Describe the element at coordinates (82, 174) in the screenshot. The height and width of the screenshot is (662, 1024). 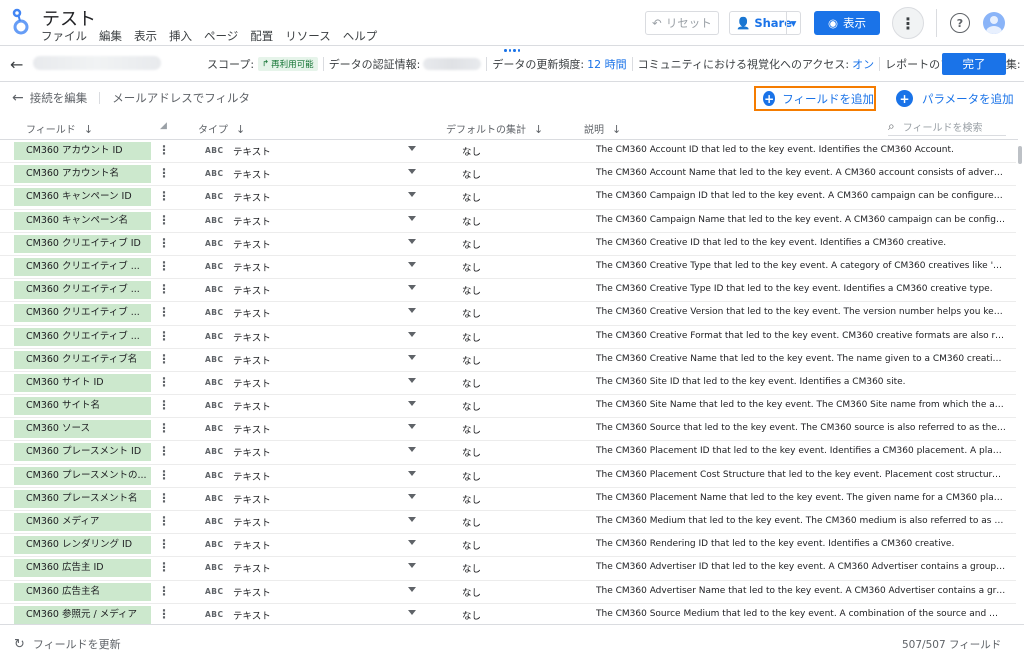
I see `field-name-chip: CM360 アカウント名` at that location.